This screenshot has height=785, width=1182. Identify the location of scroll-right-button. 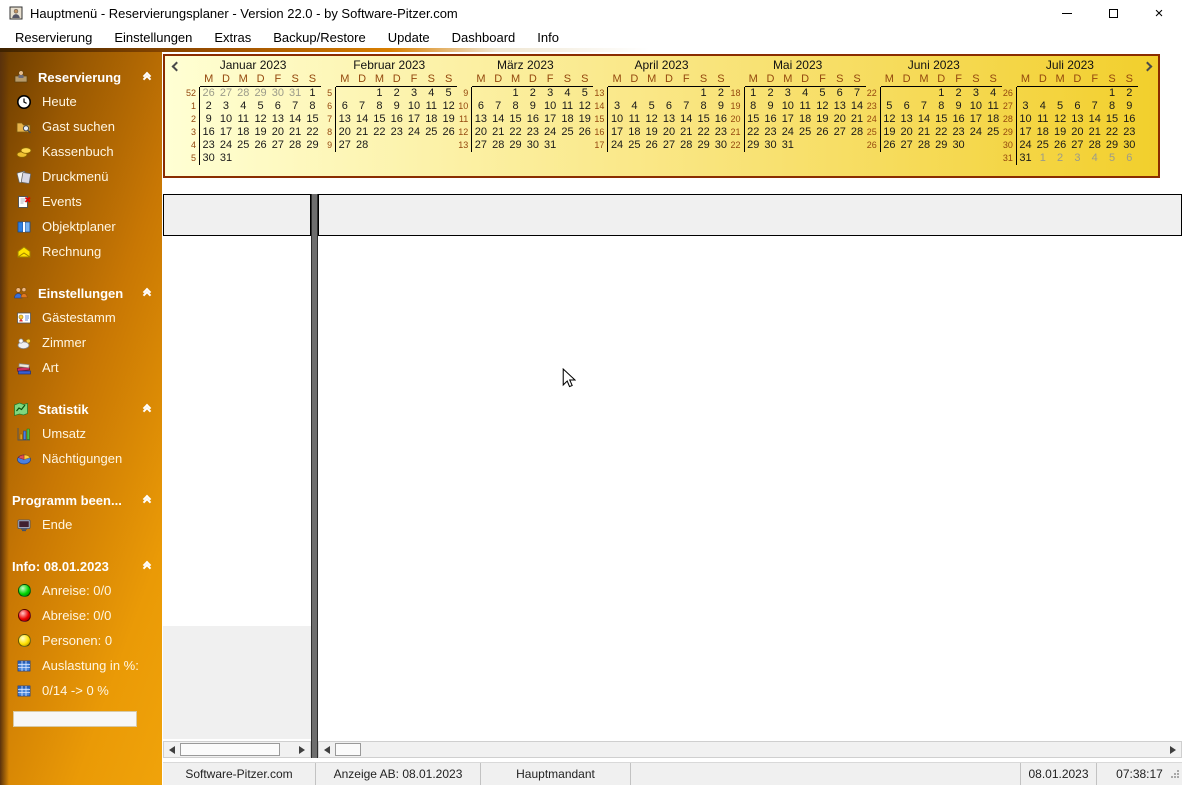
(302, 749).